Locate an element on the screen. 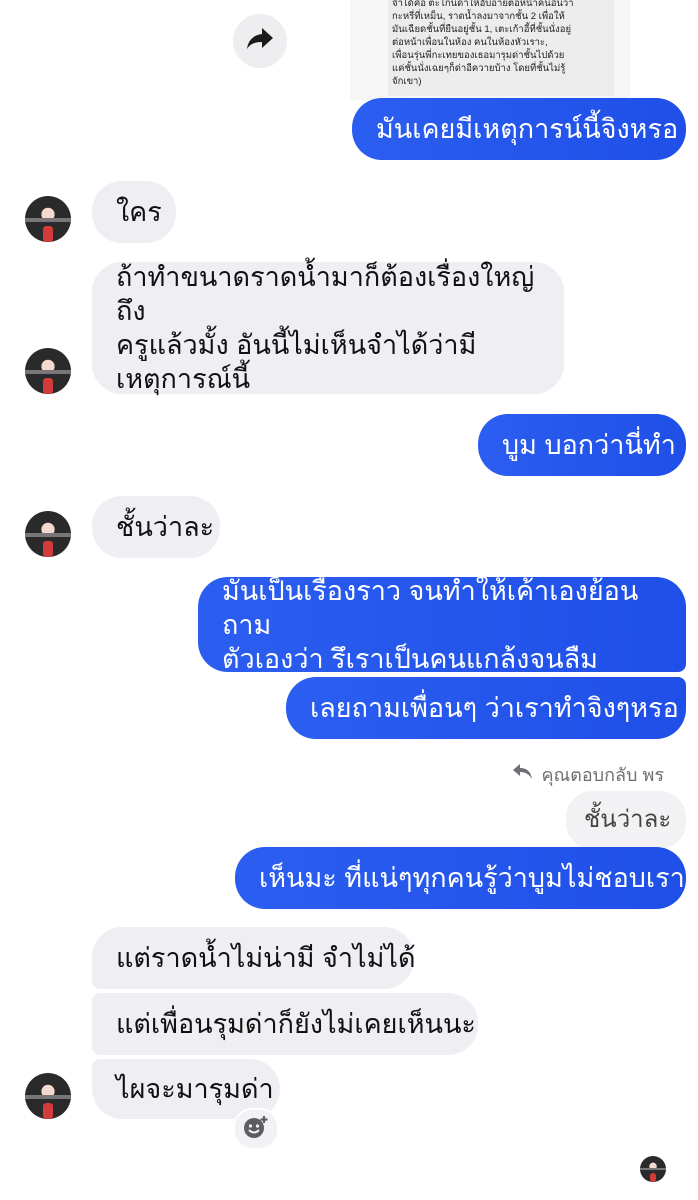  quoted-text: ชั้นว่าละ is located at coordinates (628, 819).